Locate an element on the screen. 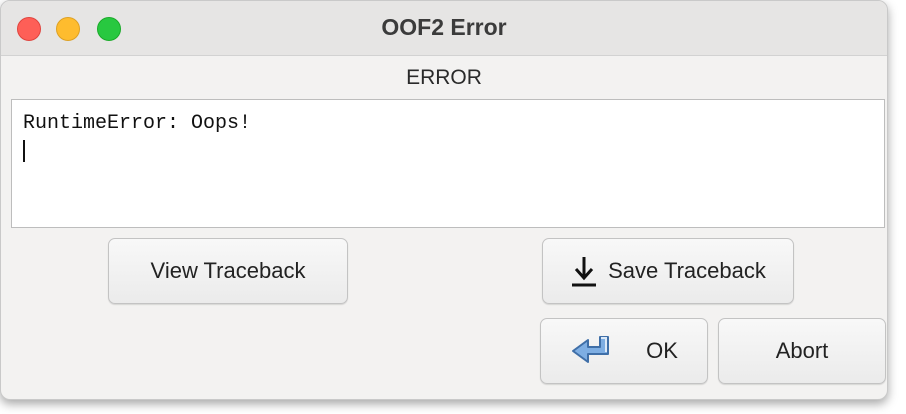  title-bar: OOF2 Error is located at coordinates (444, 28).